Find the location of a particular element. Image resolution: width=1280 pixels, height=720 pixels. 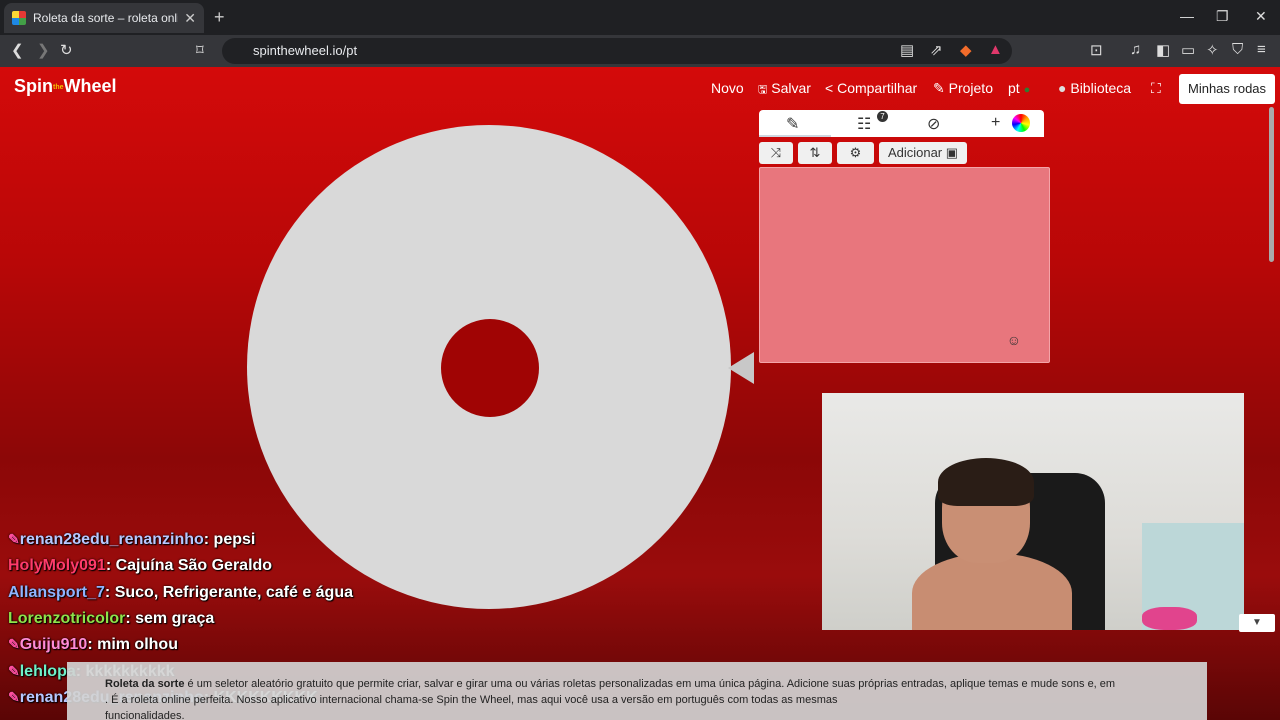

window-close-icon: ✕ is located at coordinates (1261, 16).